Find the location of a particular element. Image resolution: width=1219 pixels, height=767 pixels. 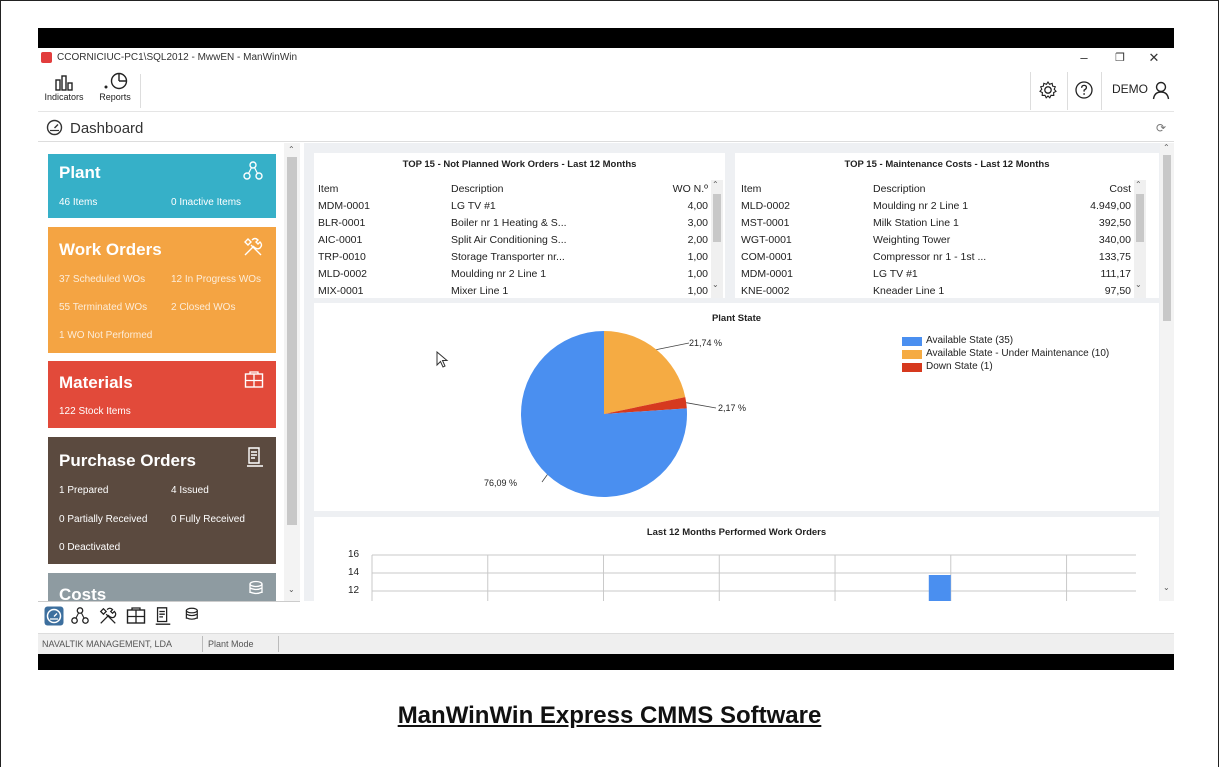

legend-item-available: Available State (35) is located at coordinates (1005, 341).